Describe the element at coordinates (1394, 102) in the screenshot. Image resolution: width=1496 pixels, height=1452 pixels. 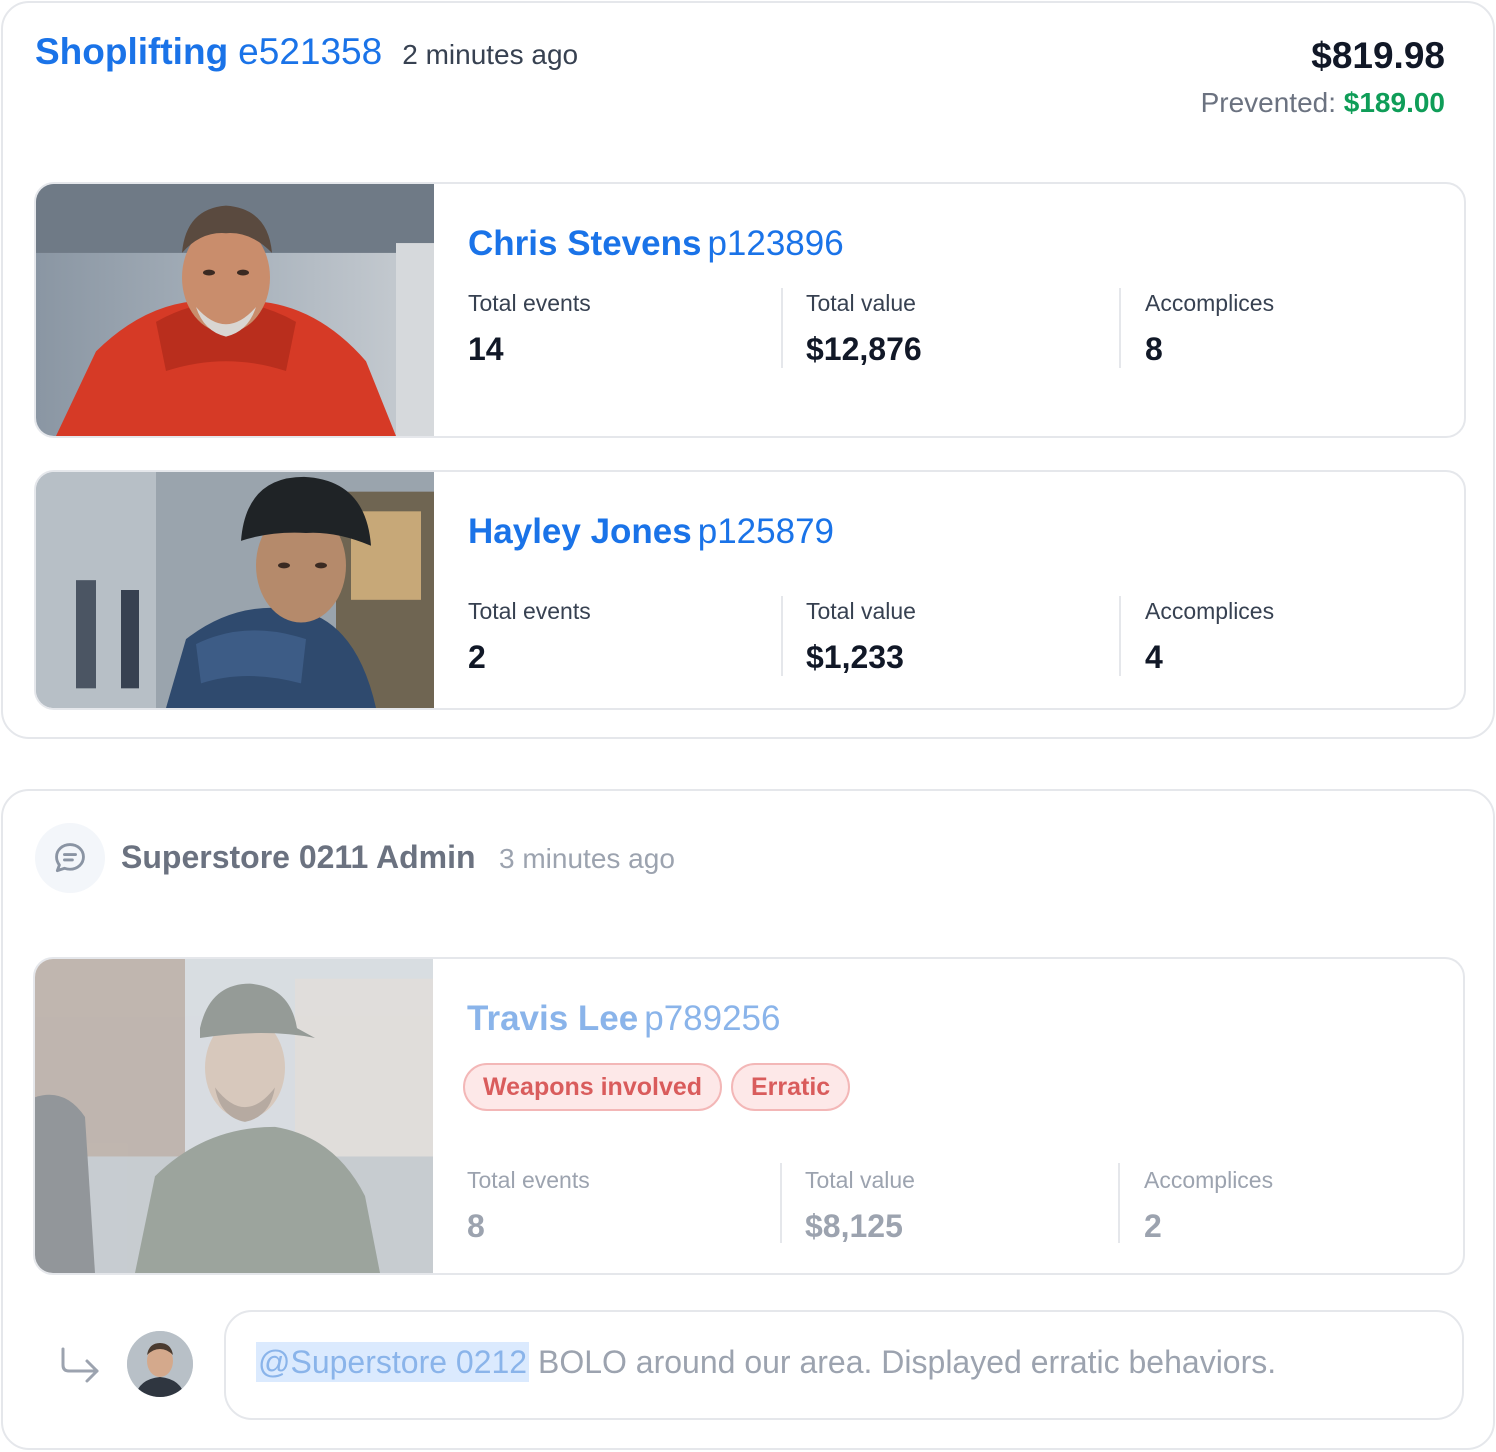
I see `prevented-value: $189.00` at that location.